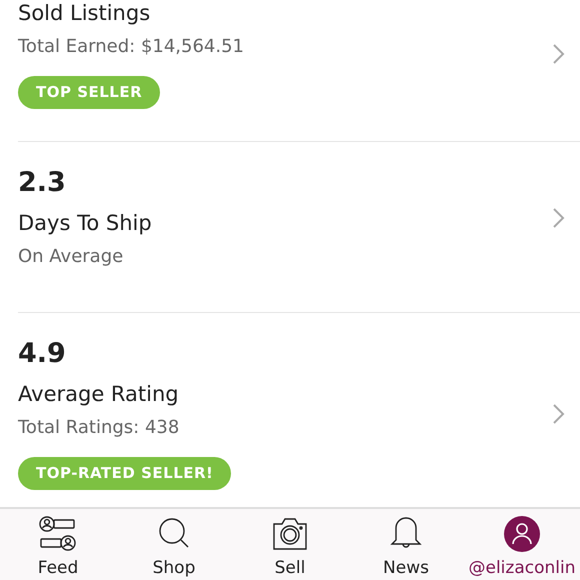  I want to click on stat-title: Sold Listings, so click(84, 13).